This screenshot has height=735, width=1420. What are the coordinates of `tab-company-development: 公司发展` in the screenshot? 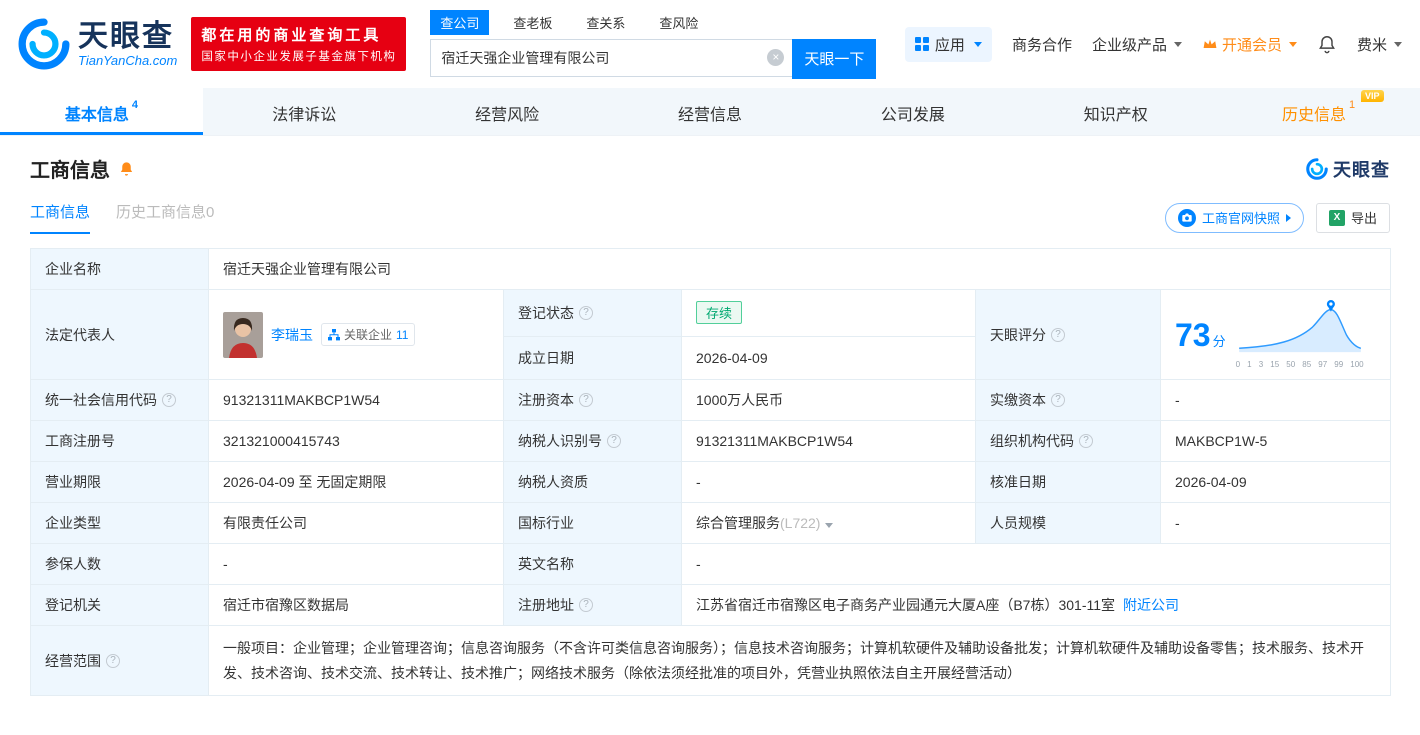 It's located at (912, 111).